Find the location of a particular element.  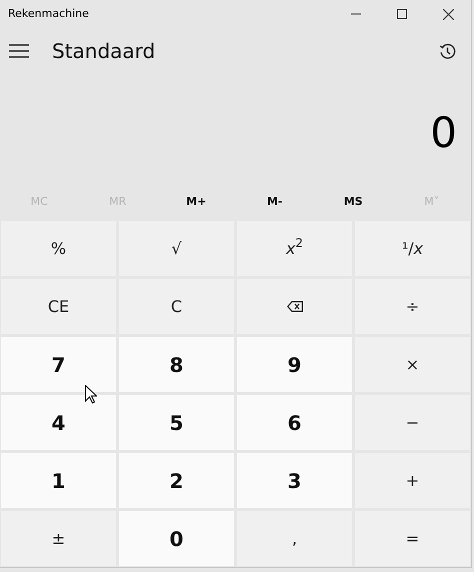

operator-key: CE is located at coordinates (58, 306).